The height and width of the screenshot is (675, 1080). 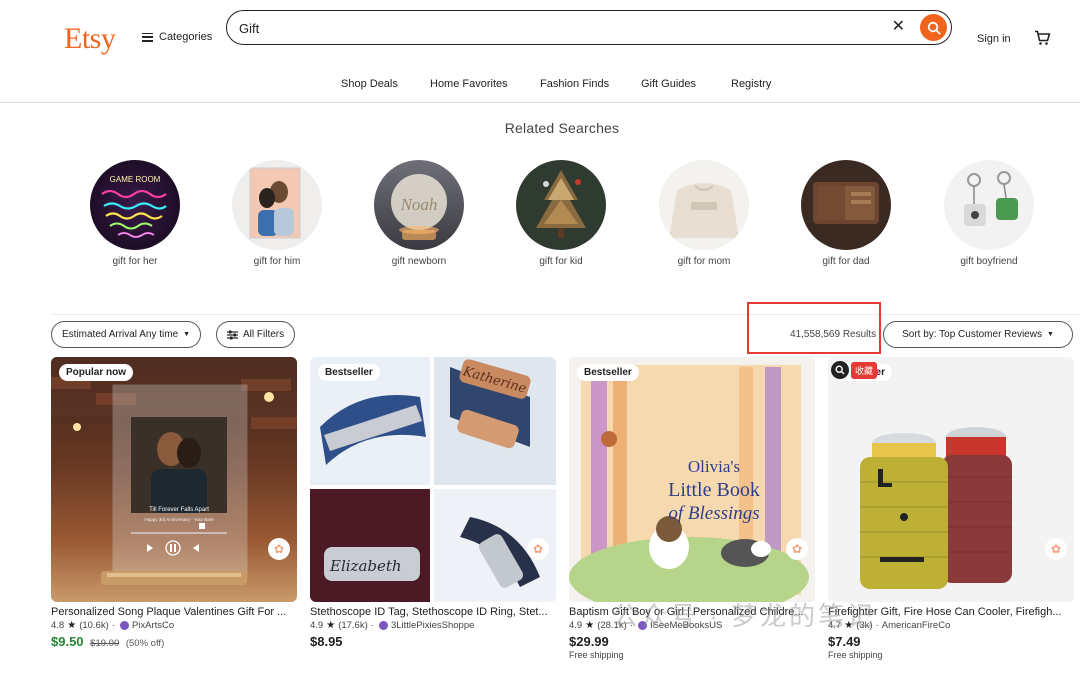 What do you see at coordinates (714, 466) in the screenshot?
I see `book-title-line1: Olivia's` at bounding box center [714, 466].